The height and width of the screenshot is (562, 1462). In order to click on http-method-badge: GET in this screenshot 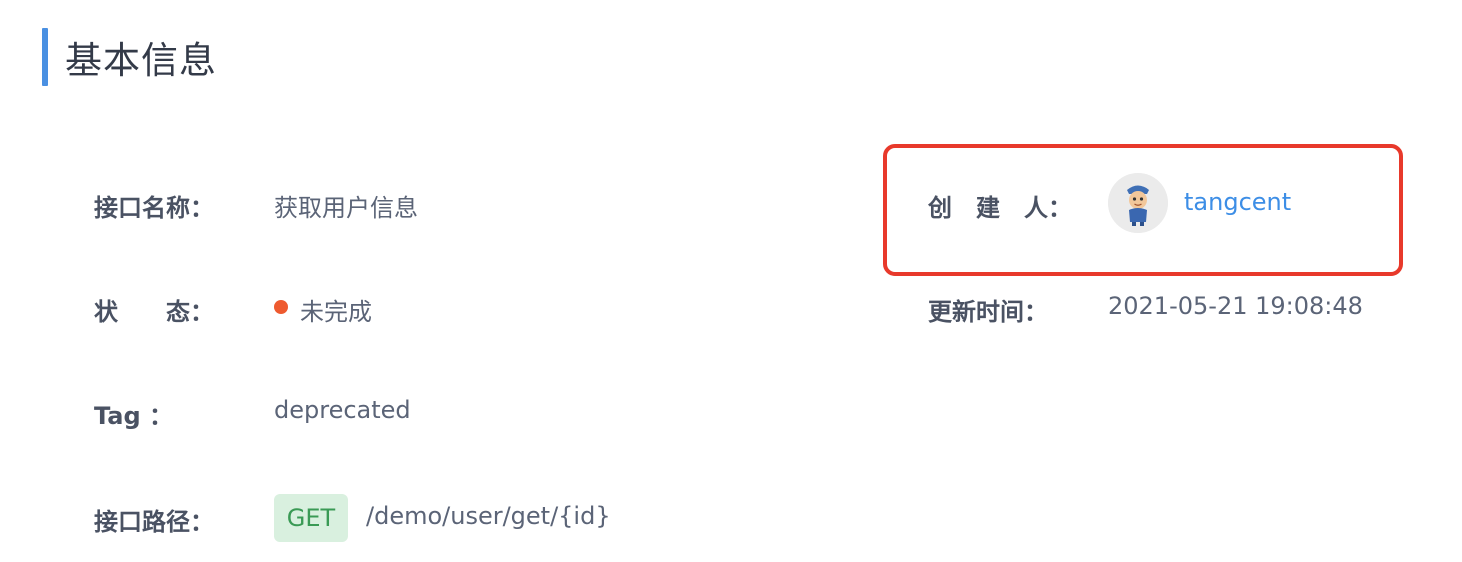, I will do `click(311, 518)`.